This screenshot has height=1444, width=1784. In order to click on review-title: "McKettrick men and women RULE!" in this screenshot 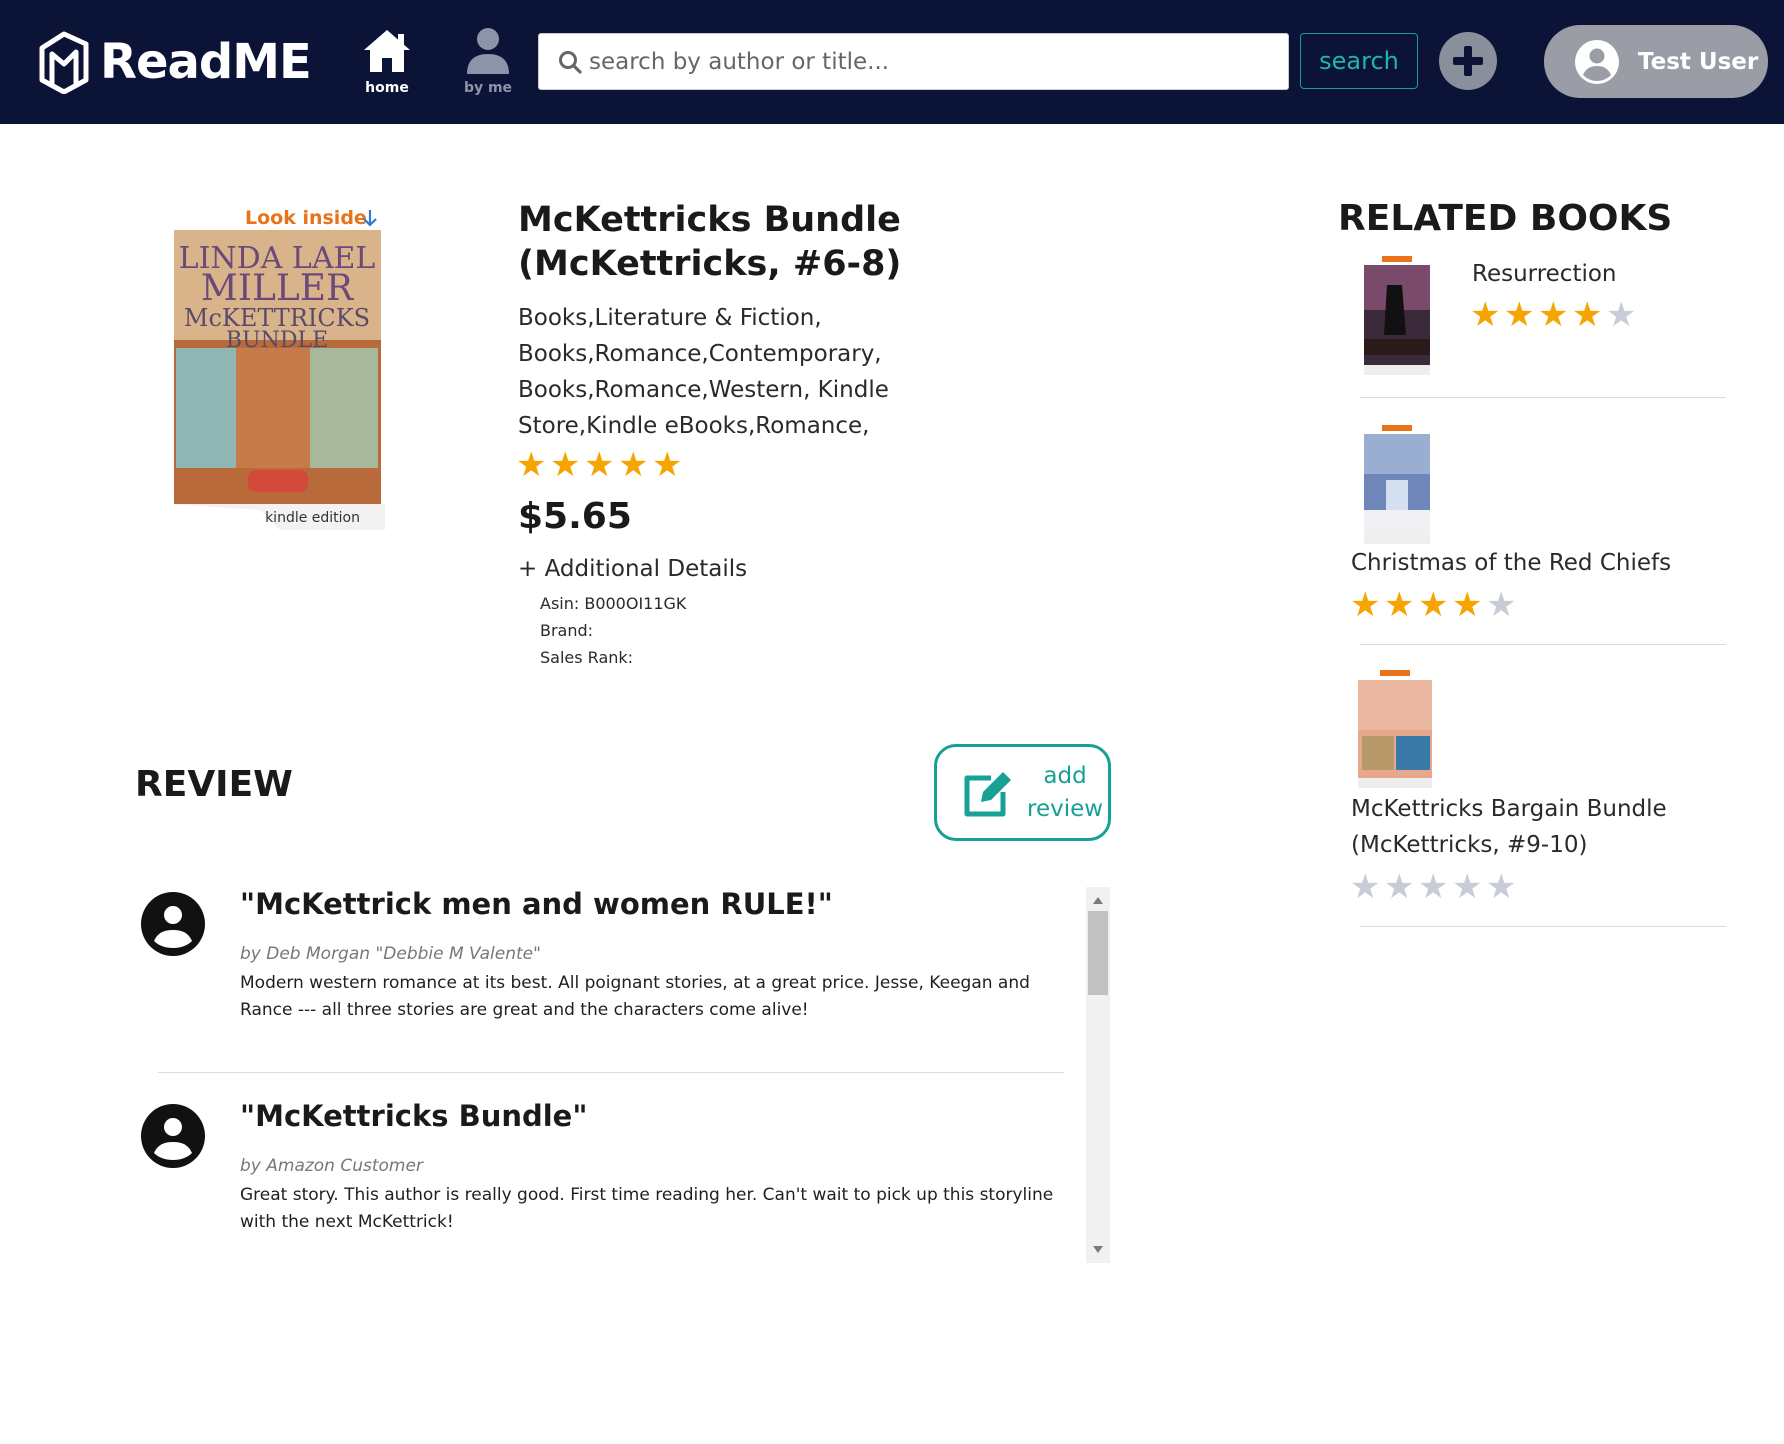, I will do `click(536, 904)`.